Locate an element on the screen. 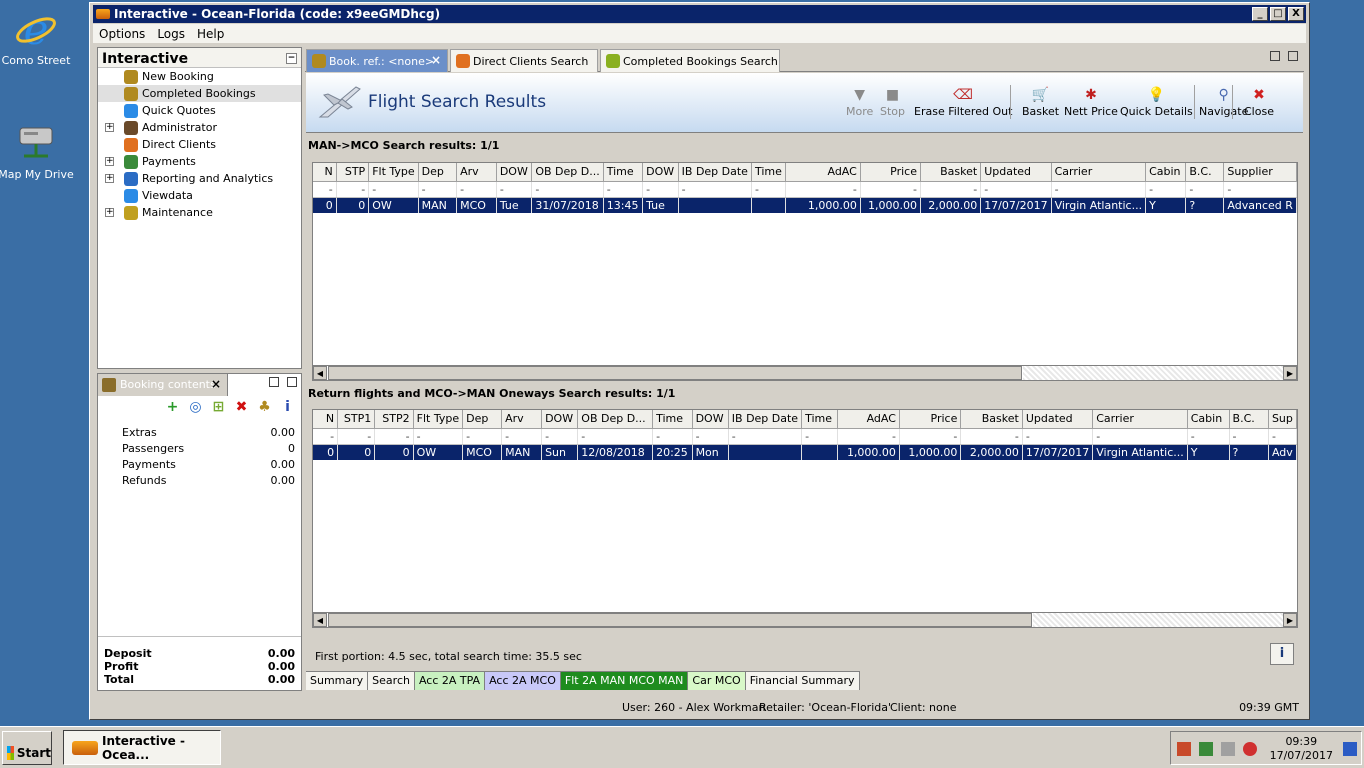 This screenshot has width=1364, height=768. column-header: STP1 is located at coordinates (356, 419).